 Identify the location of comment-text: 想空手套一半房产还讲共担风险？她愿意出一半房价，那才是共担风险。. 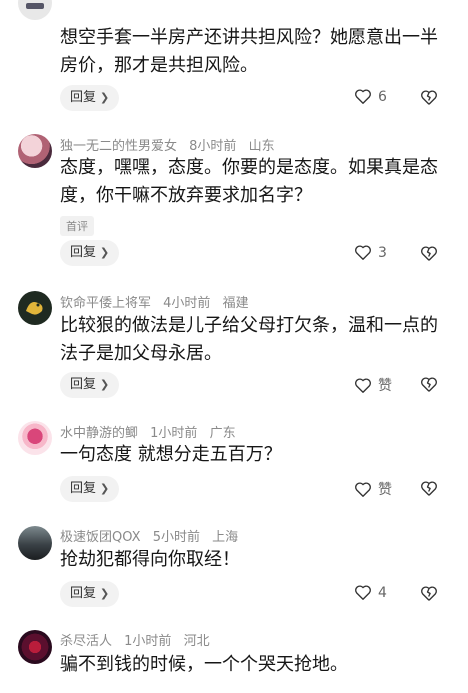
(249, 51).